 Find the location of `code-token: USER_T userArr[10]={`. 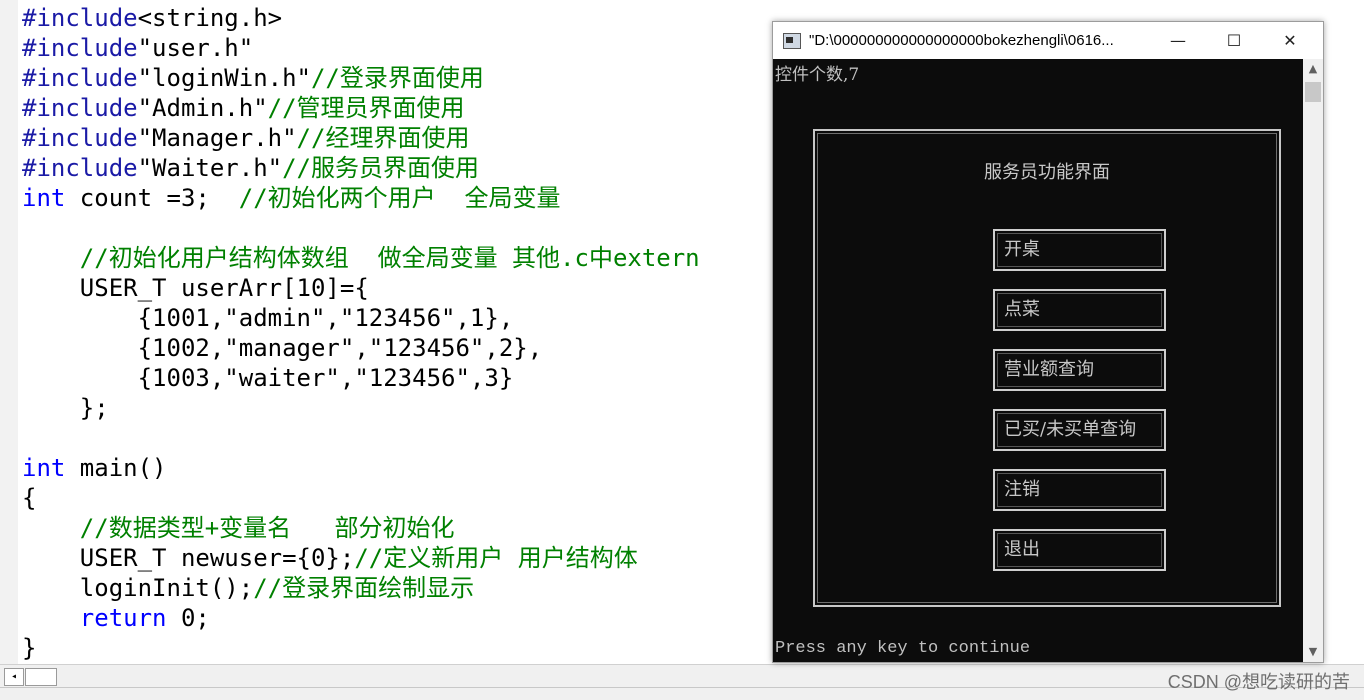

code-token: USER_T userArr[10]={ is located at coordinates (195, 288).